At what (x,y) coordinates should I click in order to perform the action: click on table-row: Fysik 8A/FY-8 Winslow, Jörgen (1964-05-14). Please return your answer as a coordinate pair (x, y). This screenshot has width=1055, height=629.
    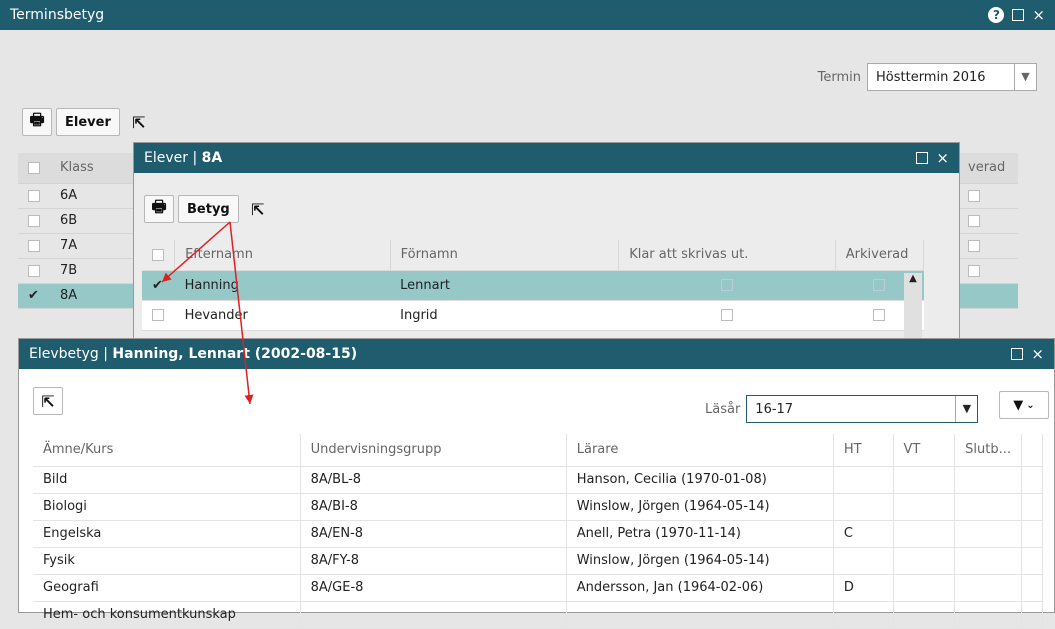
    Looking at the image, I should click on (538, 560).